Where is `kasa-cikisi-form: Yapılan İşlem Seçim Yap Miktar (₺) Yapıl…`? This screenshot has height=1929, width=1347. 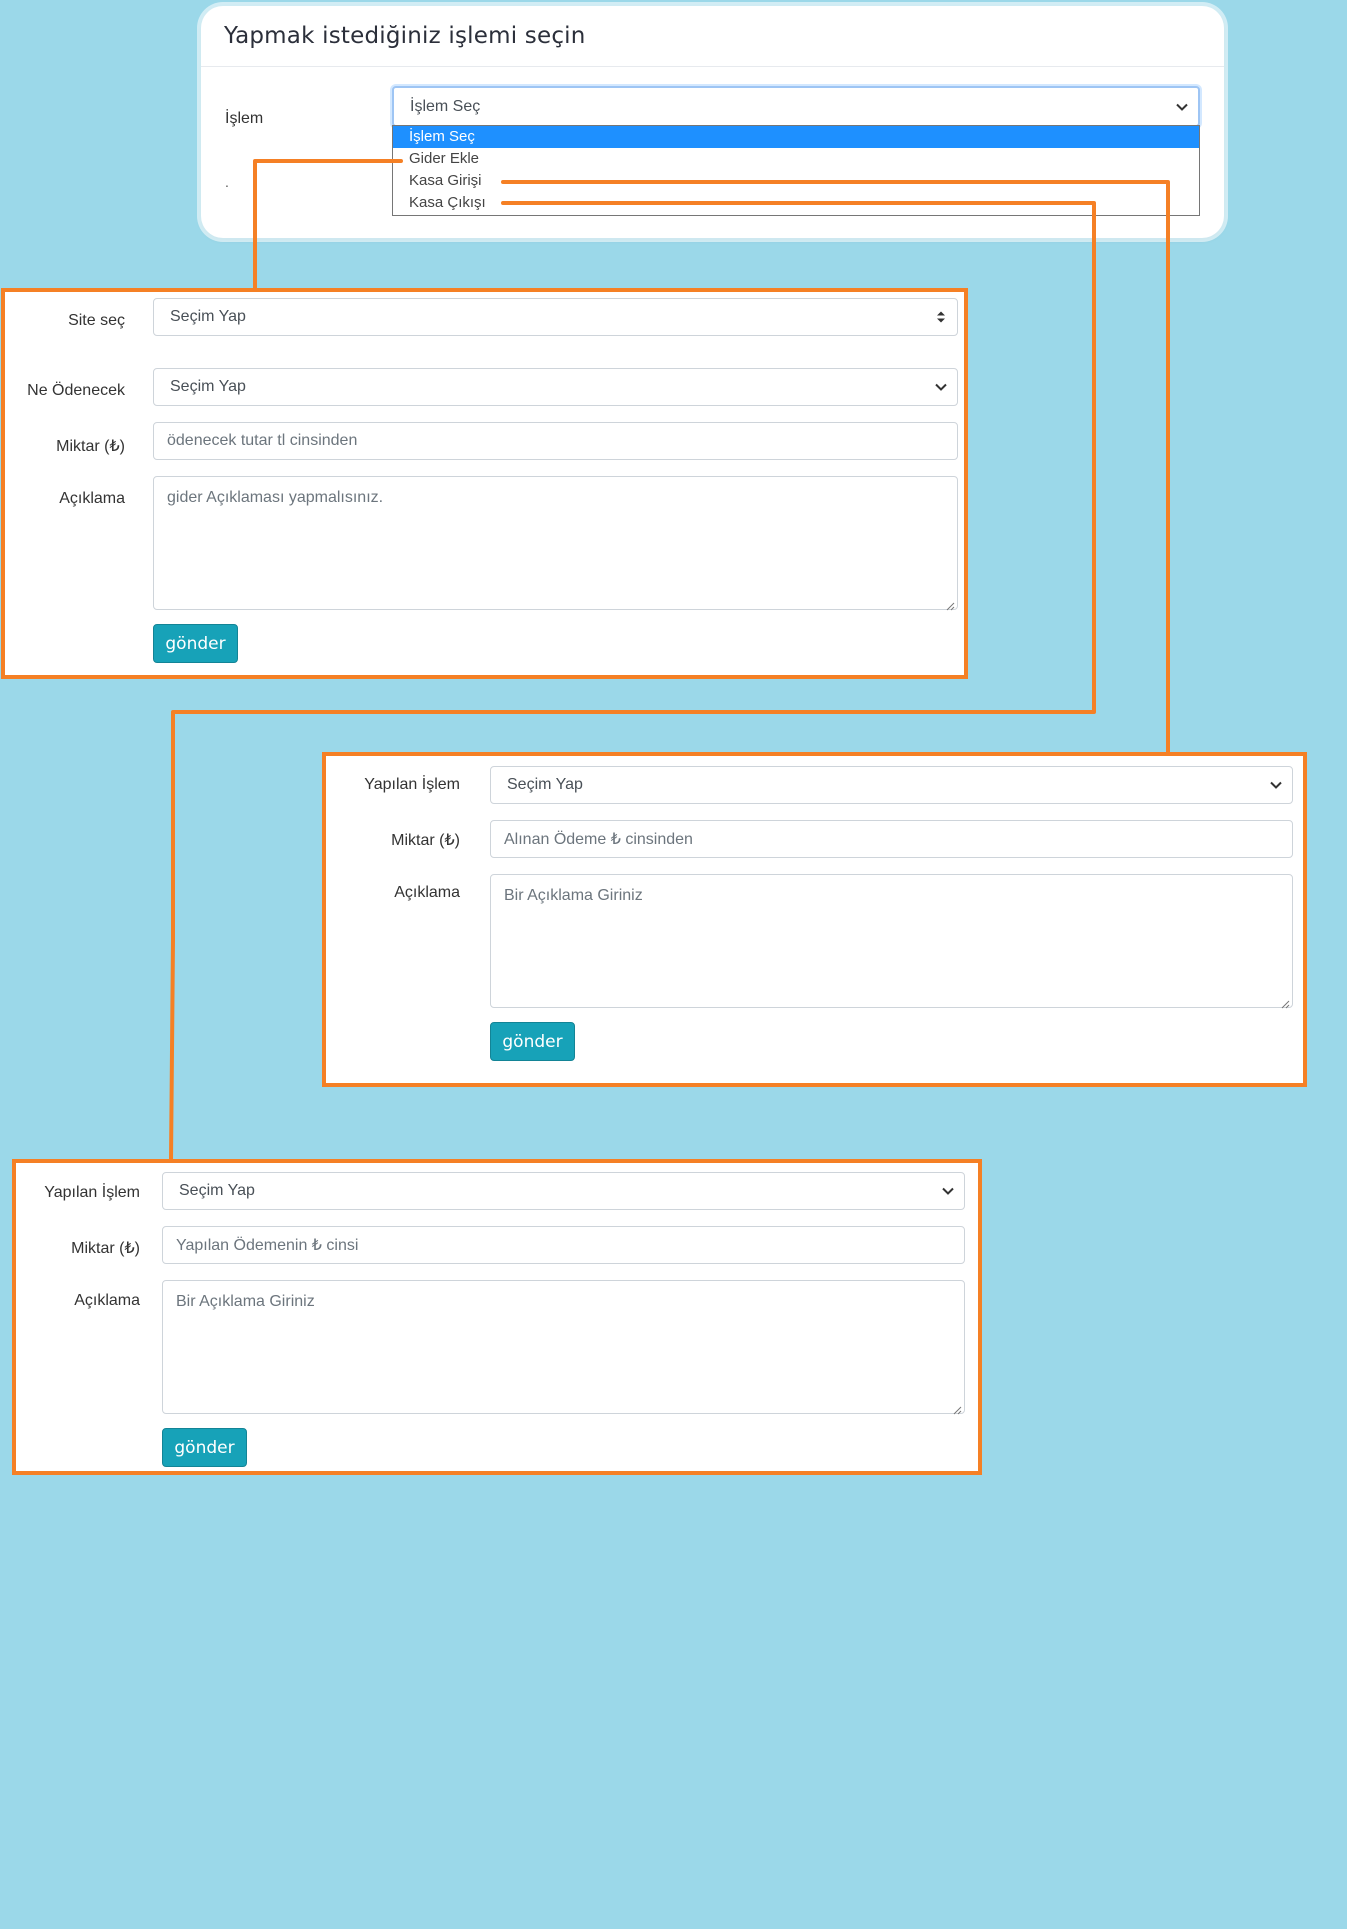
kasa-cikisi-form: Yapılan İşlem Seçim Yap Miktar (₺) Yapıl… is located at coordinates (497, 1317).